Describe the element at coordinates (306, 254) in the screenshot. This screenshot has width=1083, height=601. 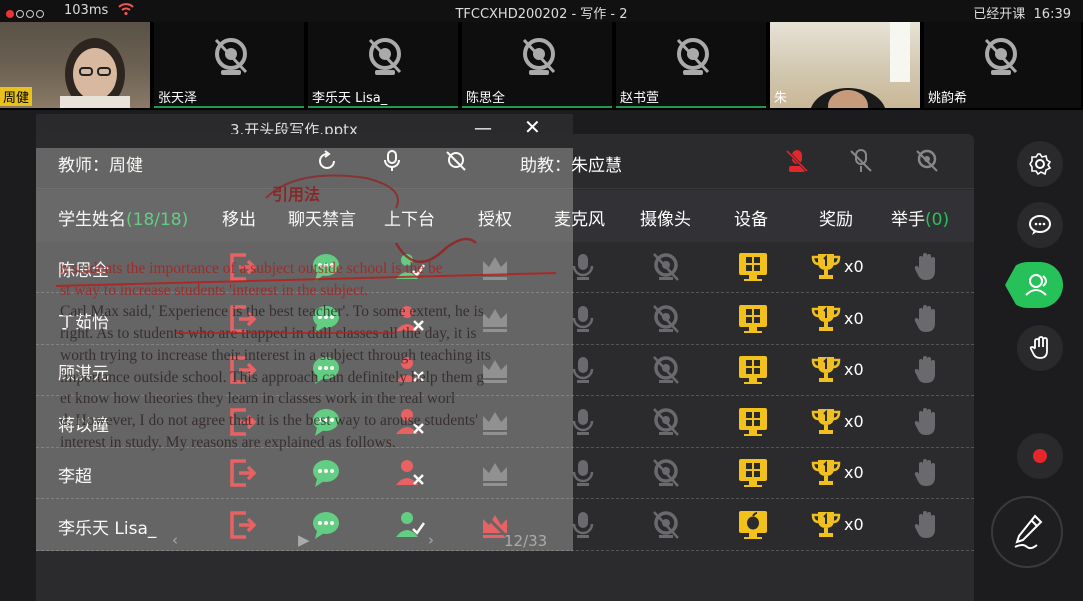
I see `slide-annotations` at that location.